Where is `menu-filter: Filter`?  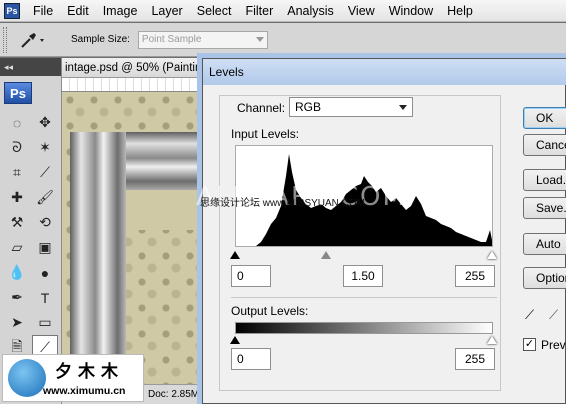
menu-filter: Filter is located at coordinates (259, 11).